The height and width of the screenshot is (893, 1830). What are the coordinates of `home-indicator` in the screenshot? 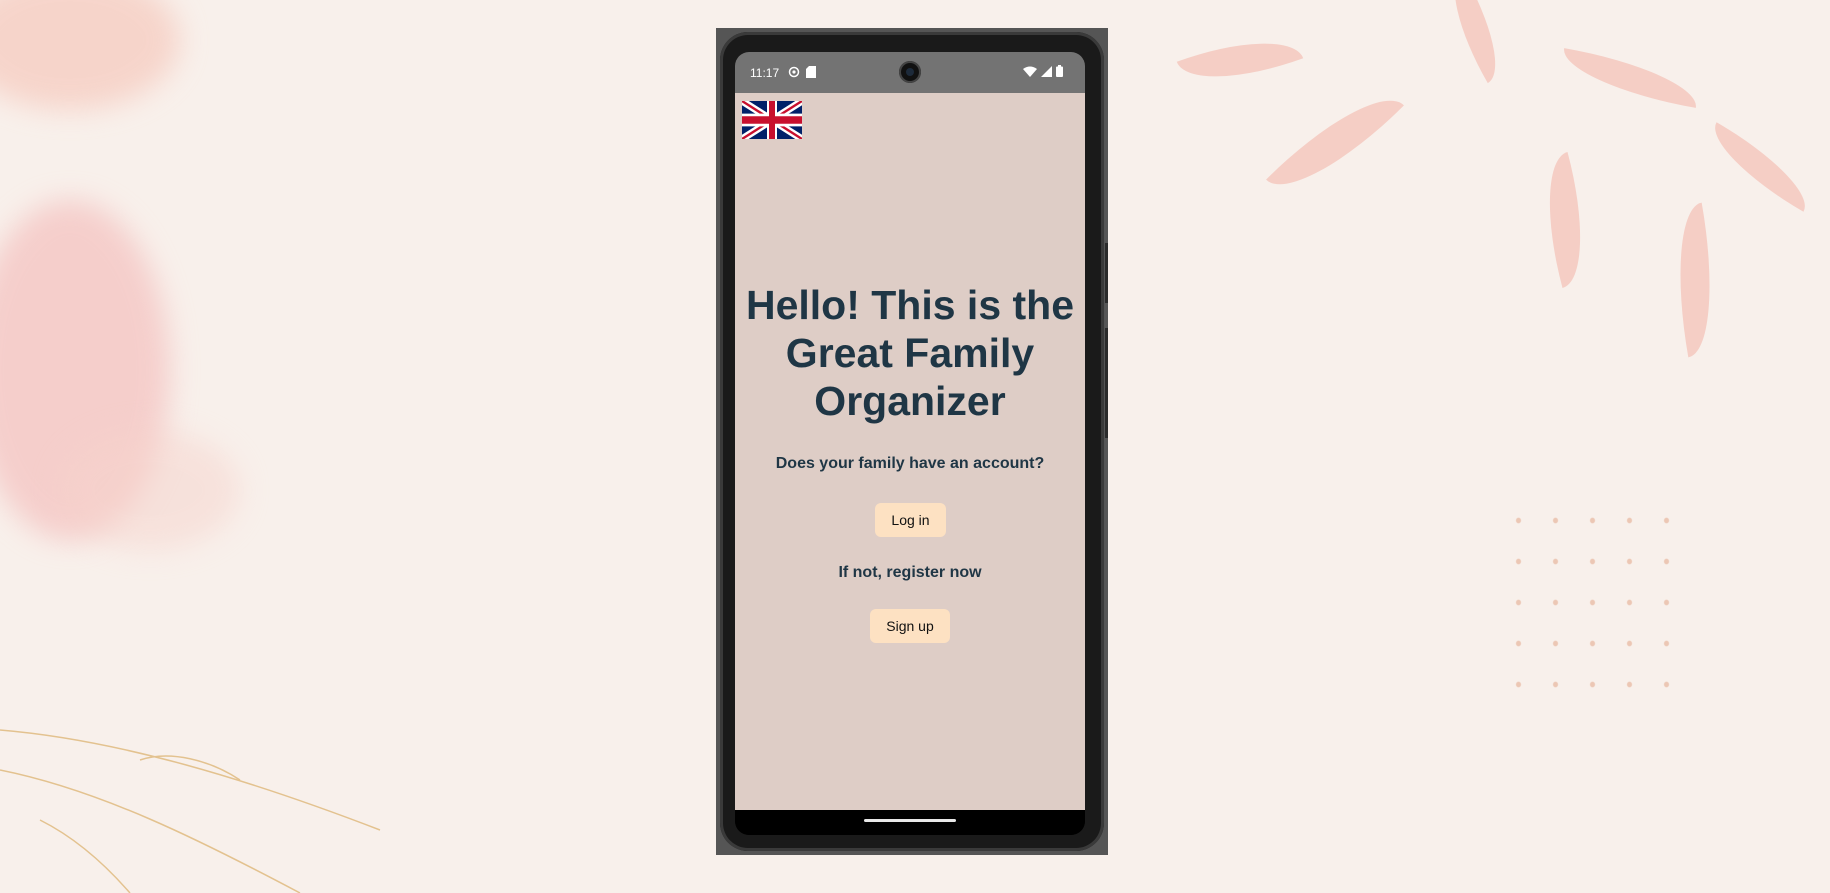 It's located at (910, 820).